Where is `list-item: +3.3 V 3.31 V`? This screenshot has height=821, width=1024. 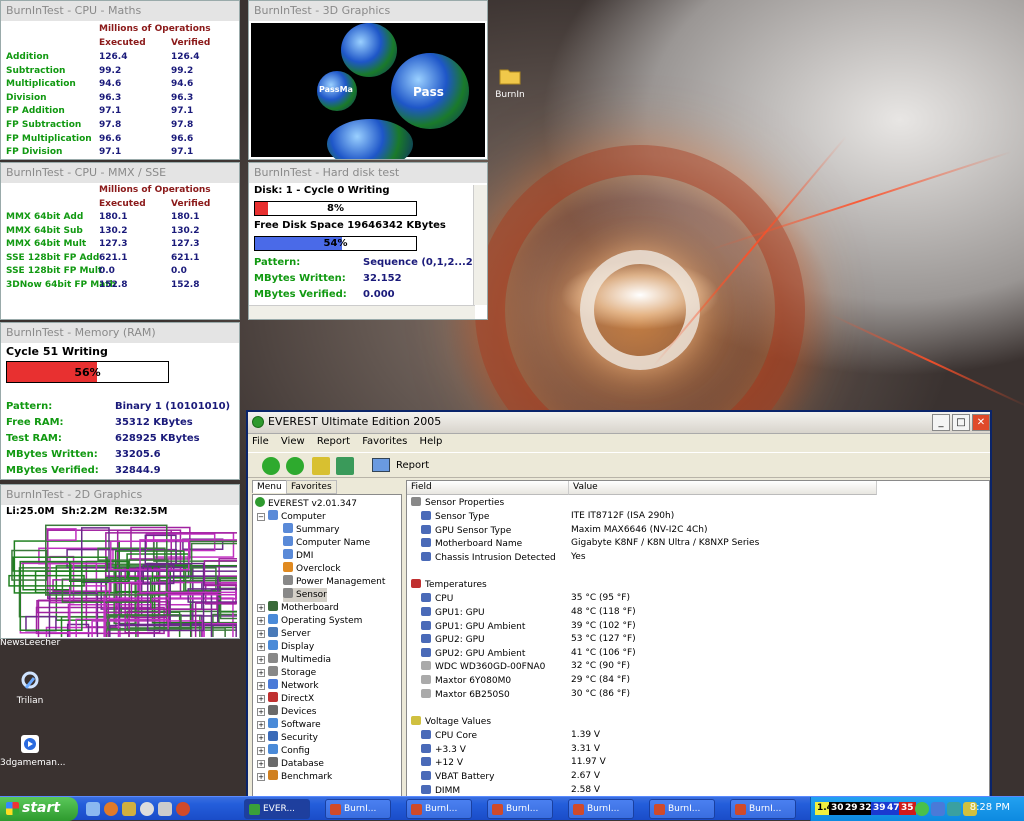 list-item: +3.3 V 3.31 V is located at coordinates (697, 750).